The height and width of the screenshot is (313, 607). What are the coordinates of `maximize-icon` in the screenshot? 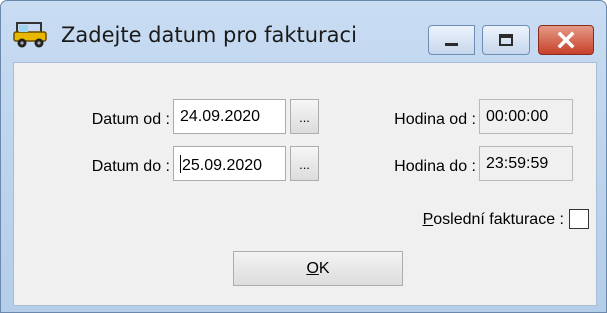 It's located at (506, 40).